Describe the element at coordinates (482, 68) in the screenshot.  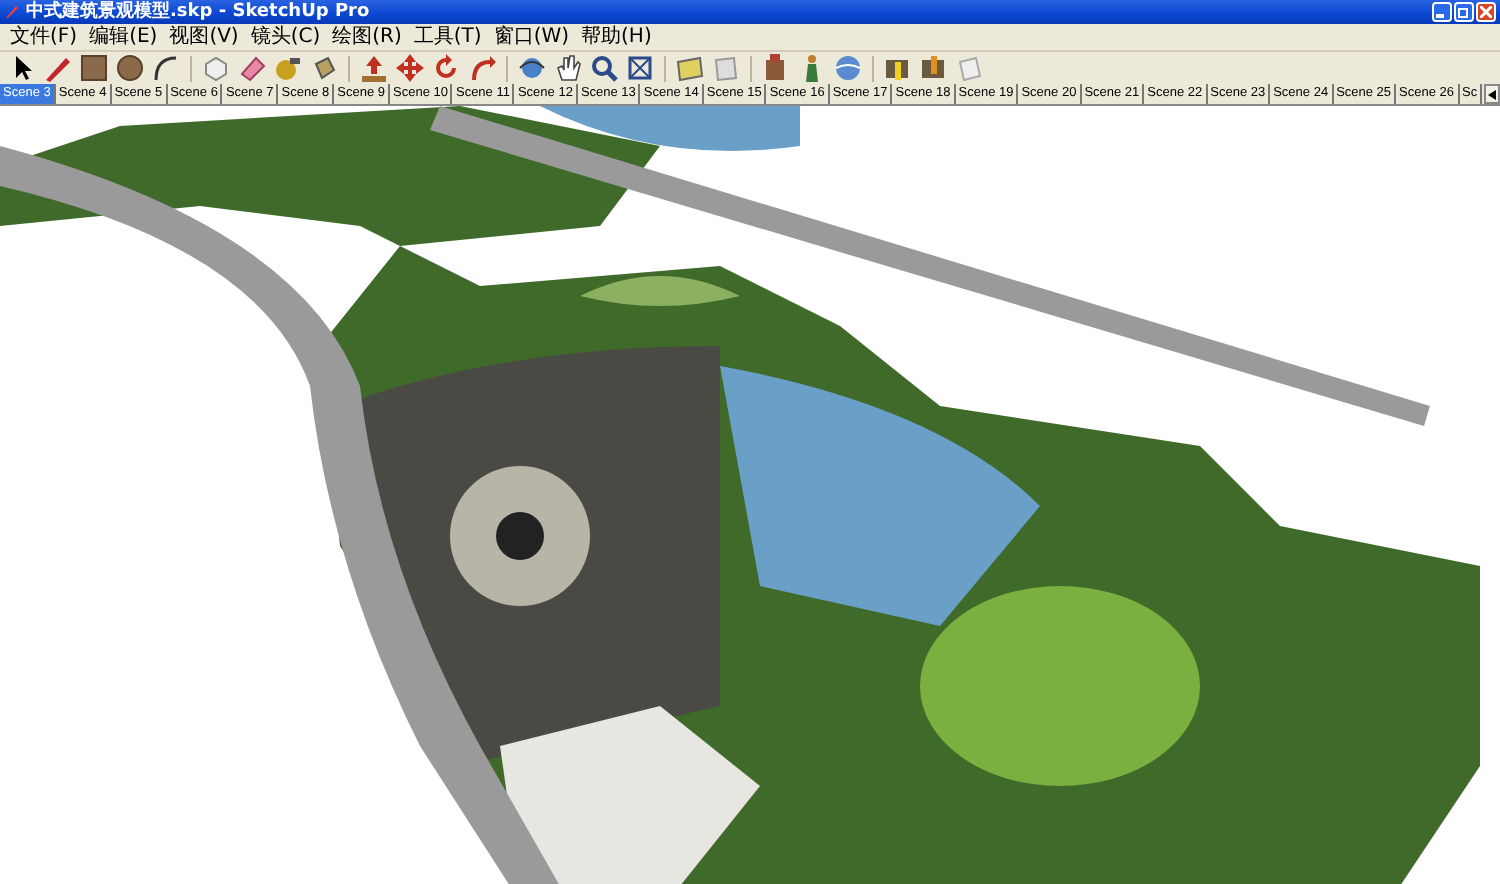
I see `follow-me-icon` at that location.